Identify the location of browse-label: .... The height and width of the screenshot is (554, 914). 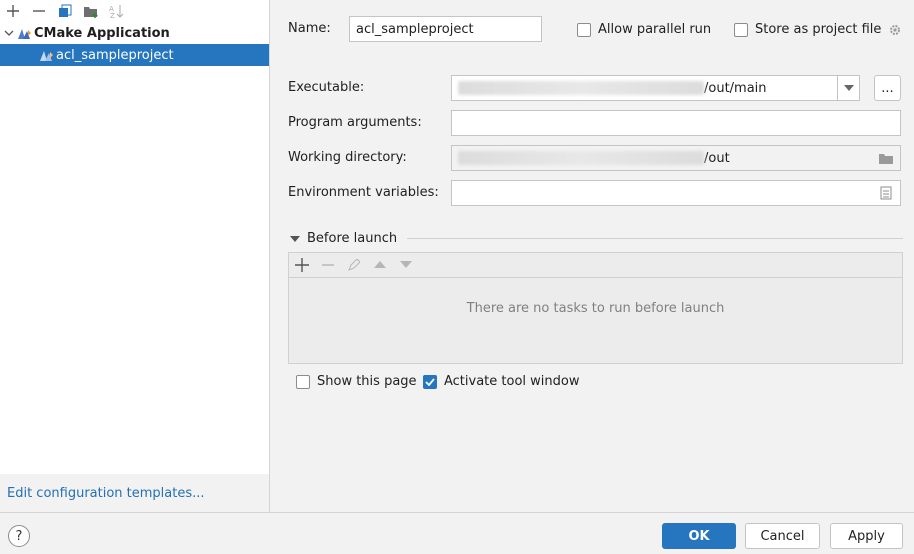
(887, 88).